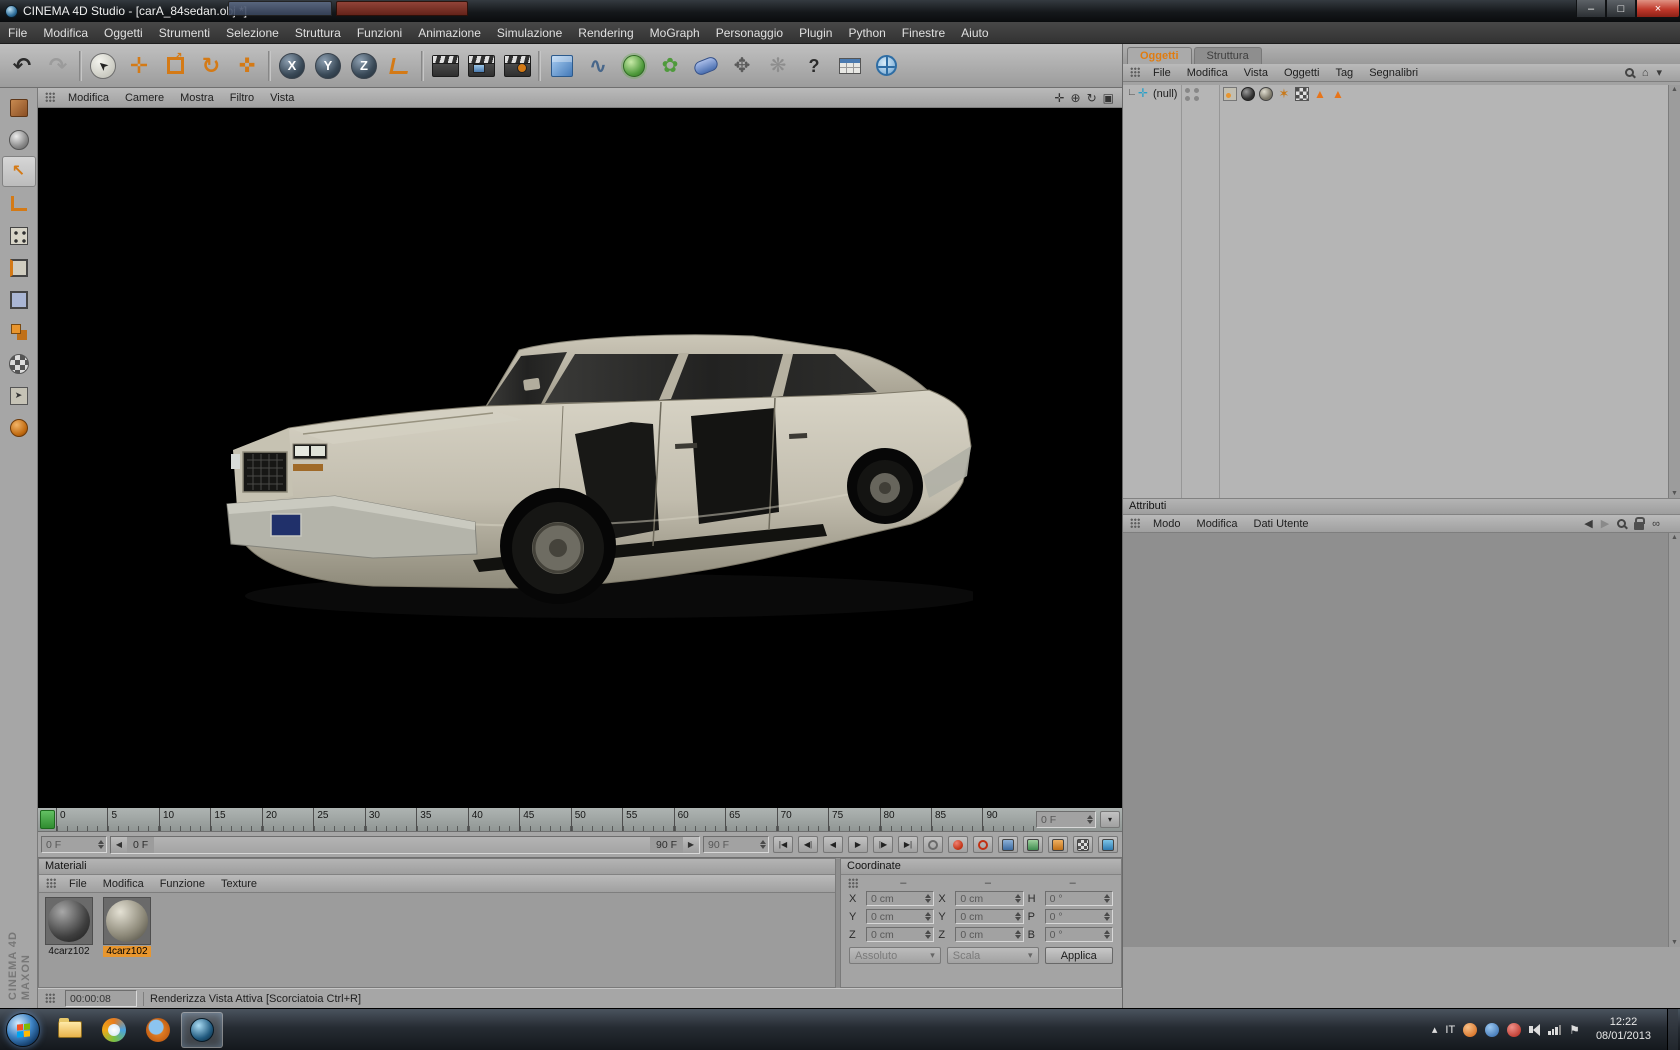  I want to click on menu-modifica: Modifica, so click(65, 33).